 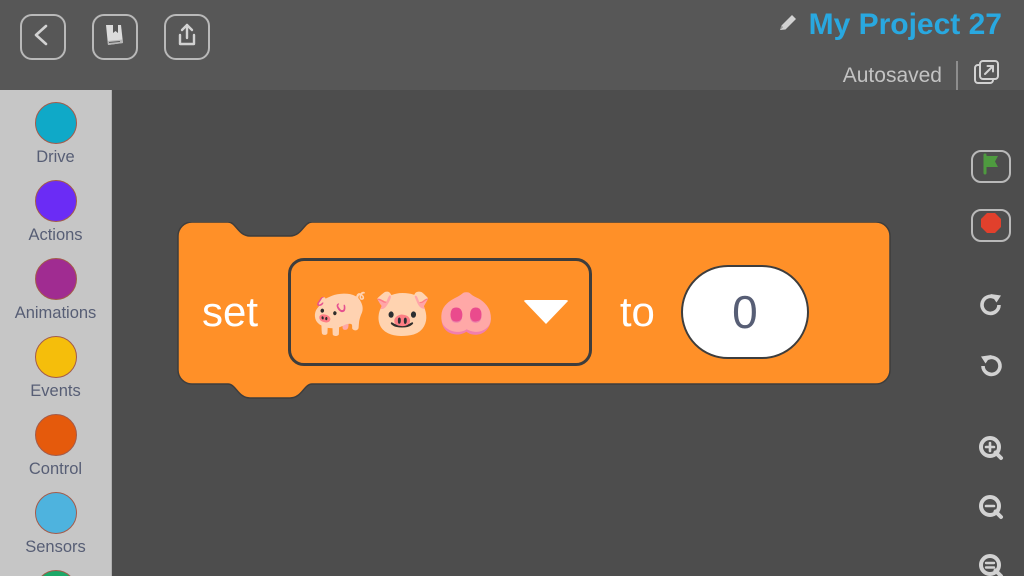 I want to click on value-input-text: 0, so click(x=745, y=312).